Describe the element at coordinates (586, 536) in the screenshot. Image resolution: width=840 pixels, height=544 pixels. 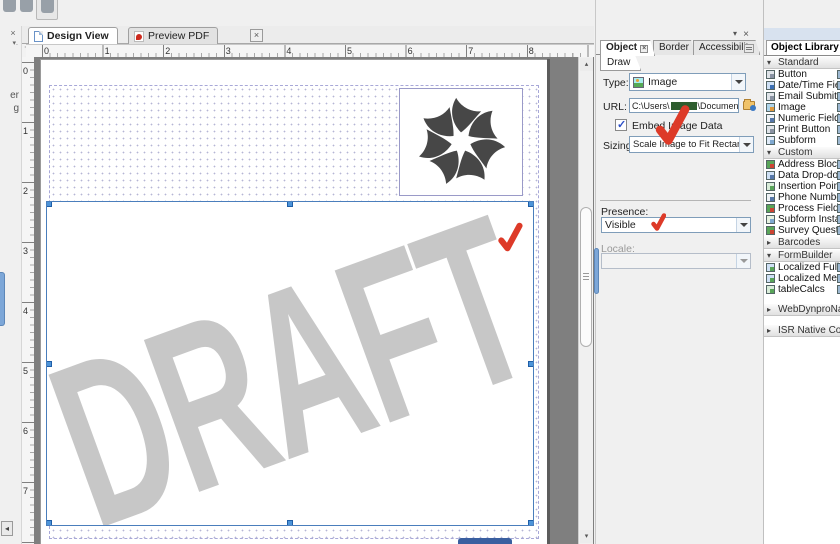
I see `scroll-down-icon` at that location.